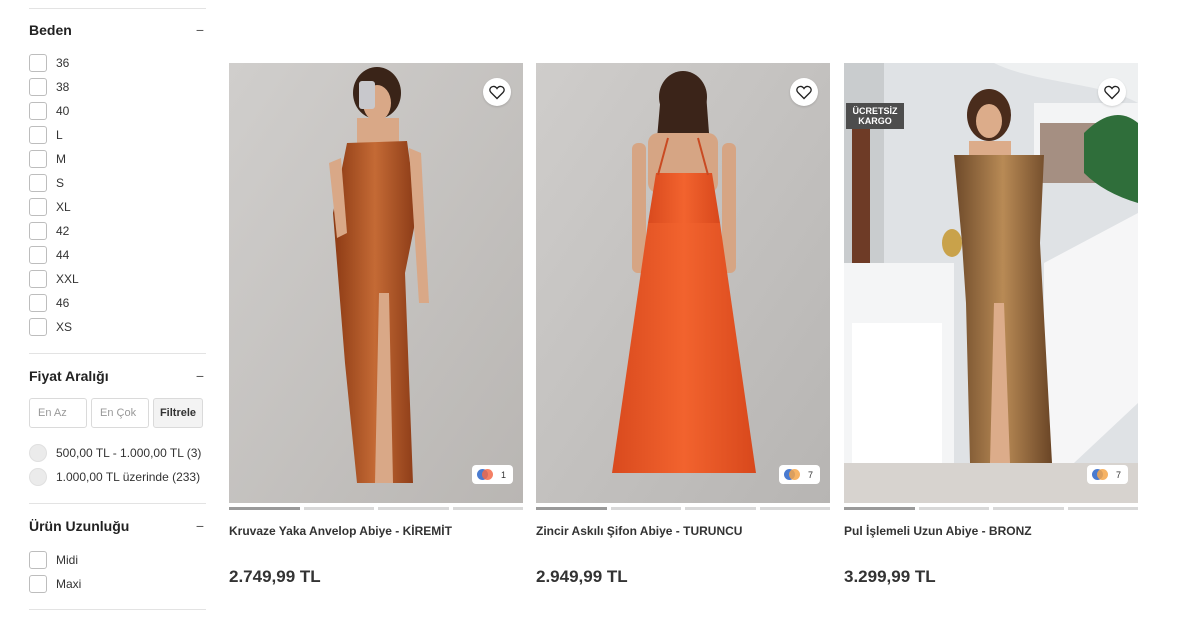  Describe the element at coordinates (67, 279) in the screenshot. I see `option-label: XXL` at that location.